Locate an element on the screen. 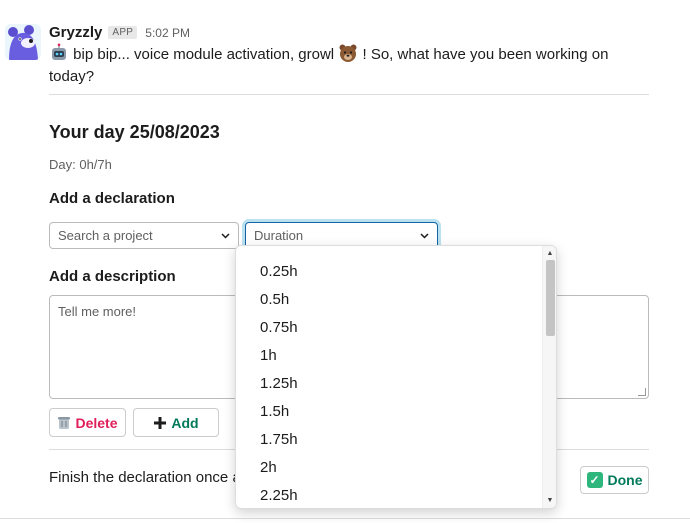  project-select: Search a project is located at coordinates (144, 235).